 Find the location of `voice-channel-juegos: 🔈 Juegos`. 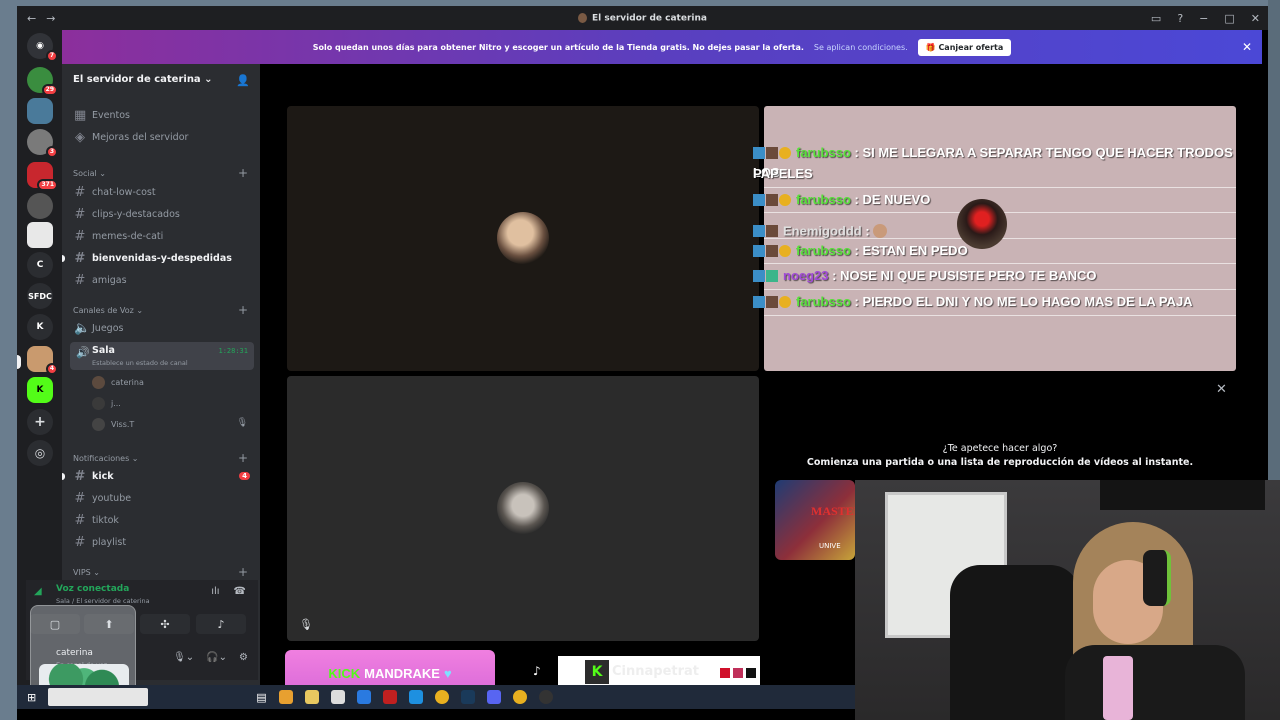

voice-channel-juegos: 🔈 Juegos is located at coordinates (162, 328).